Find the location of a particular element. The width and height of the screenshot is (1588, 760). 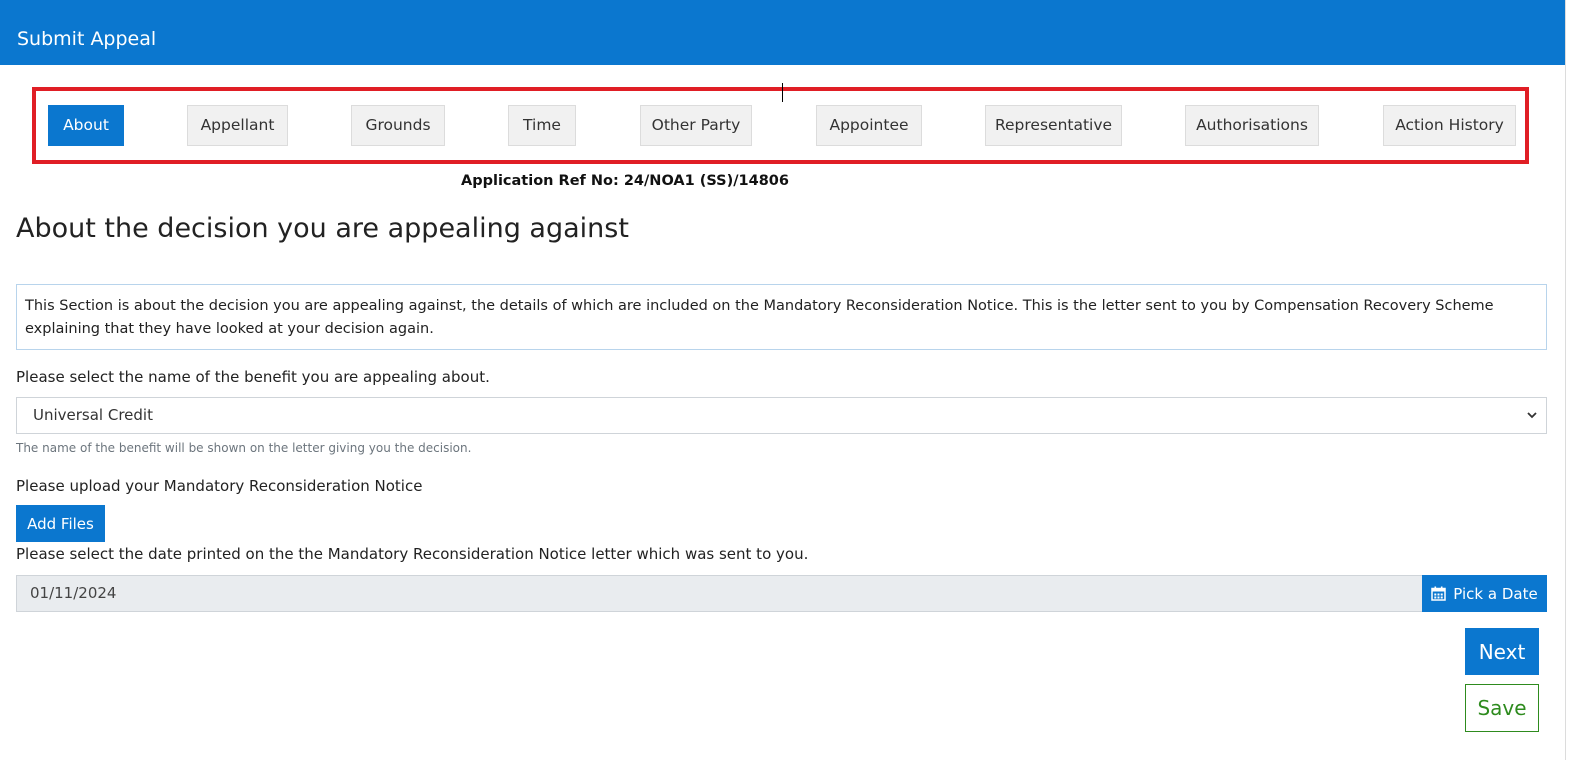

tab-time: Time is located at coordinates (542, 125).